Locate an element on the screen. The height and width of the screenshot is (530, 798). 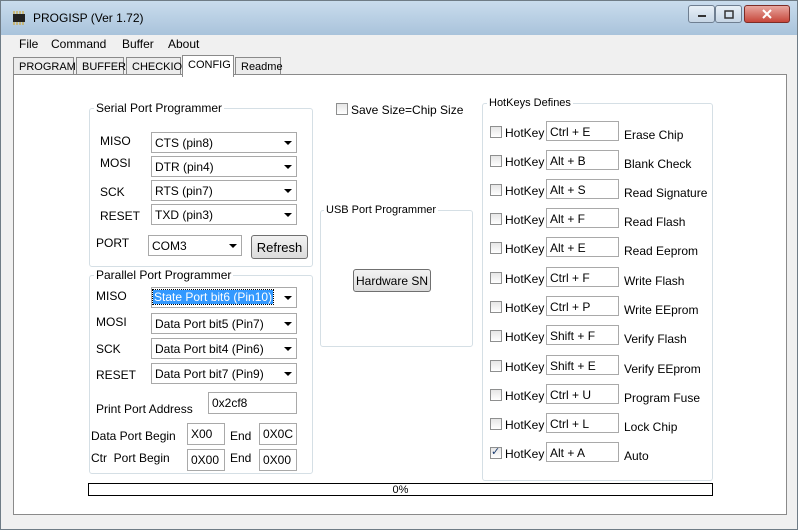
hotkey-action: Blank Check is located at coordinates (658, 164).